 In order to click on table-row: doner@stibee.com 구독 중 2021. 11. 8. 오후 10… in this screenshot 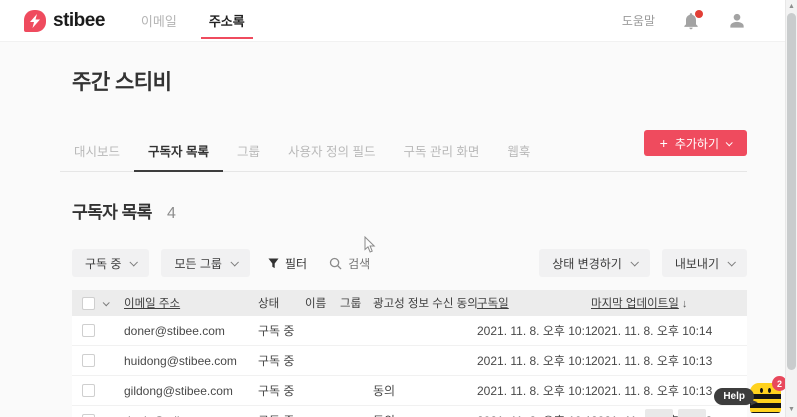, I will do `click(409, 331)`.